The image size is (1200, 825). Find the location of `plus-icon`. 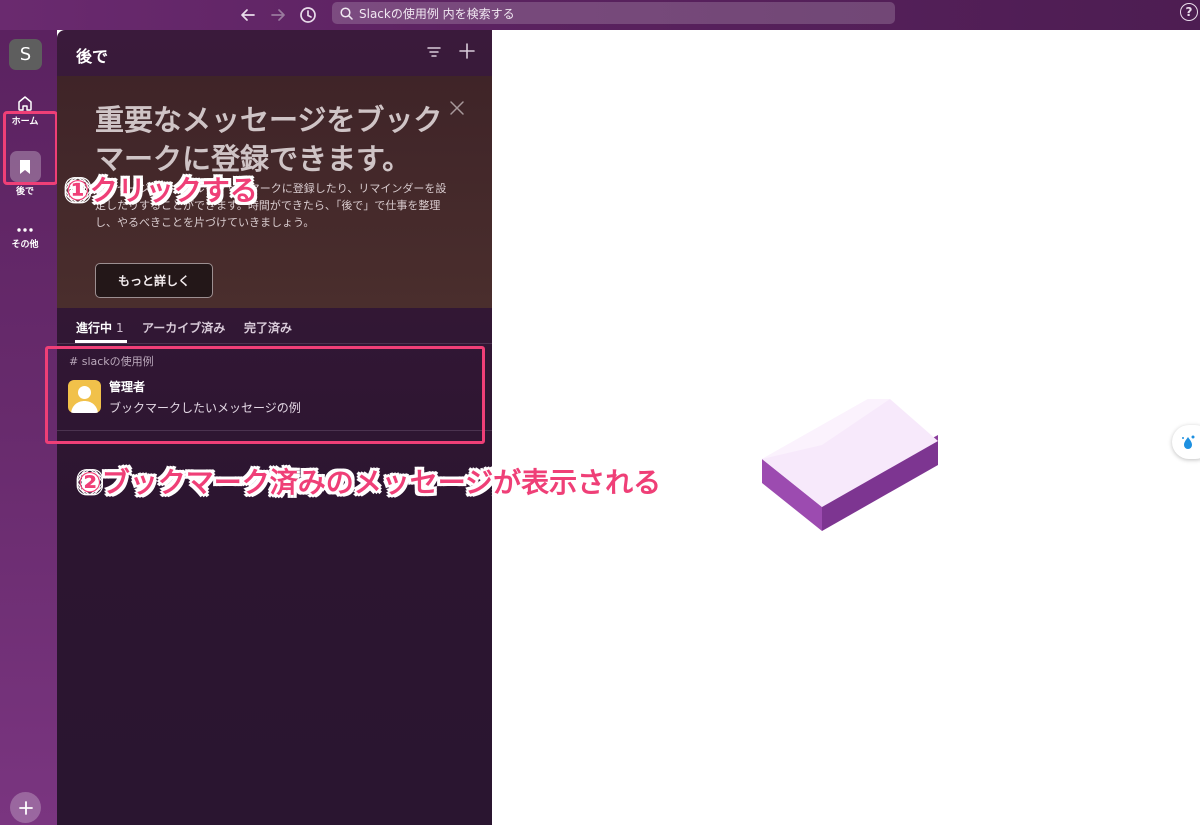

plus-icon is located at coordinates (25, 807).